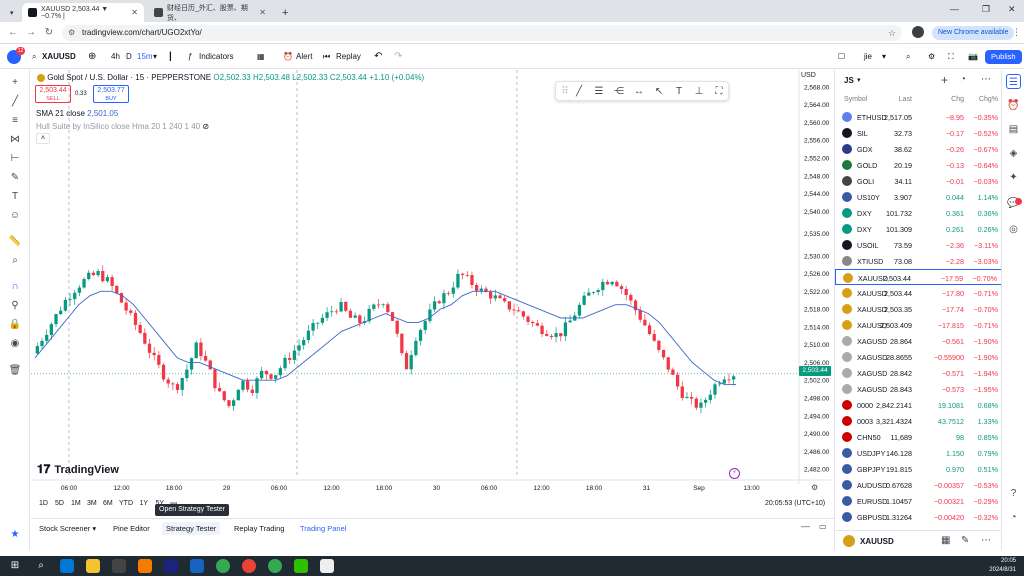  Describe the element at coordinates (963, 79) in the screenshot. I see `watchlist-view-icon: ◔` at that location.